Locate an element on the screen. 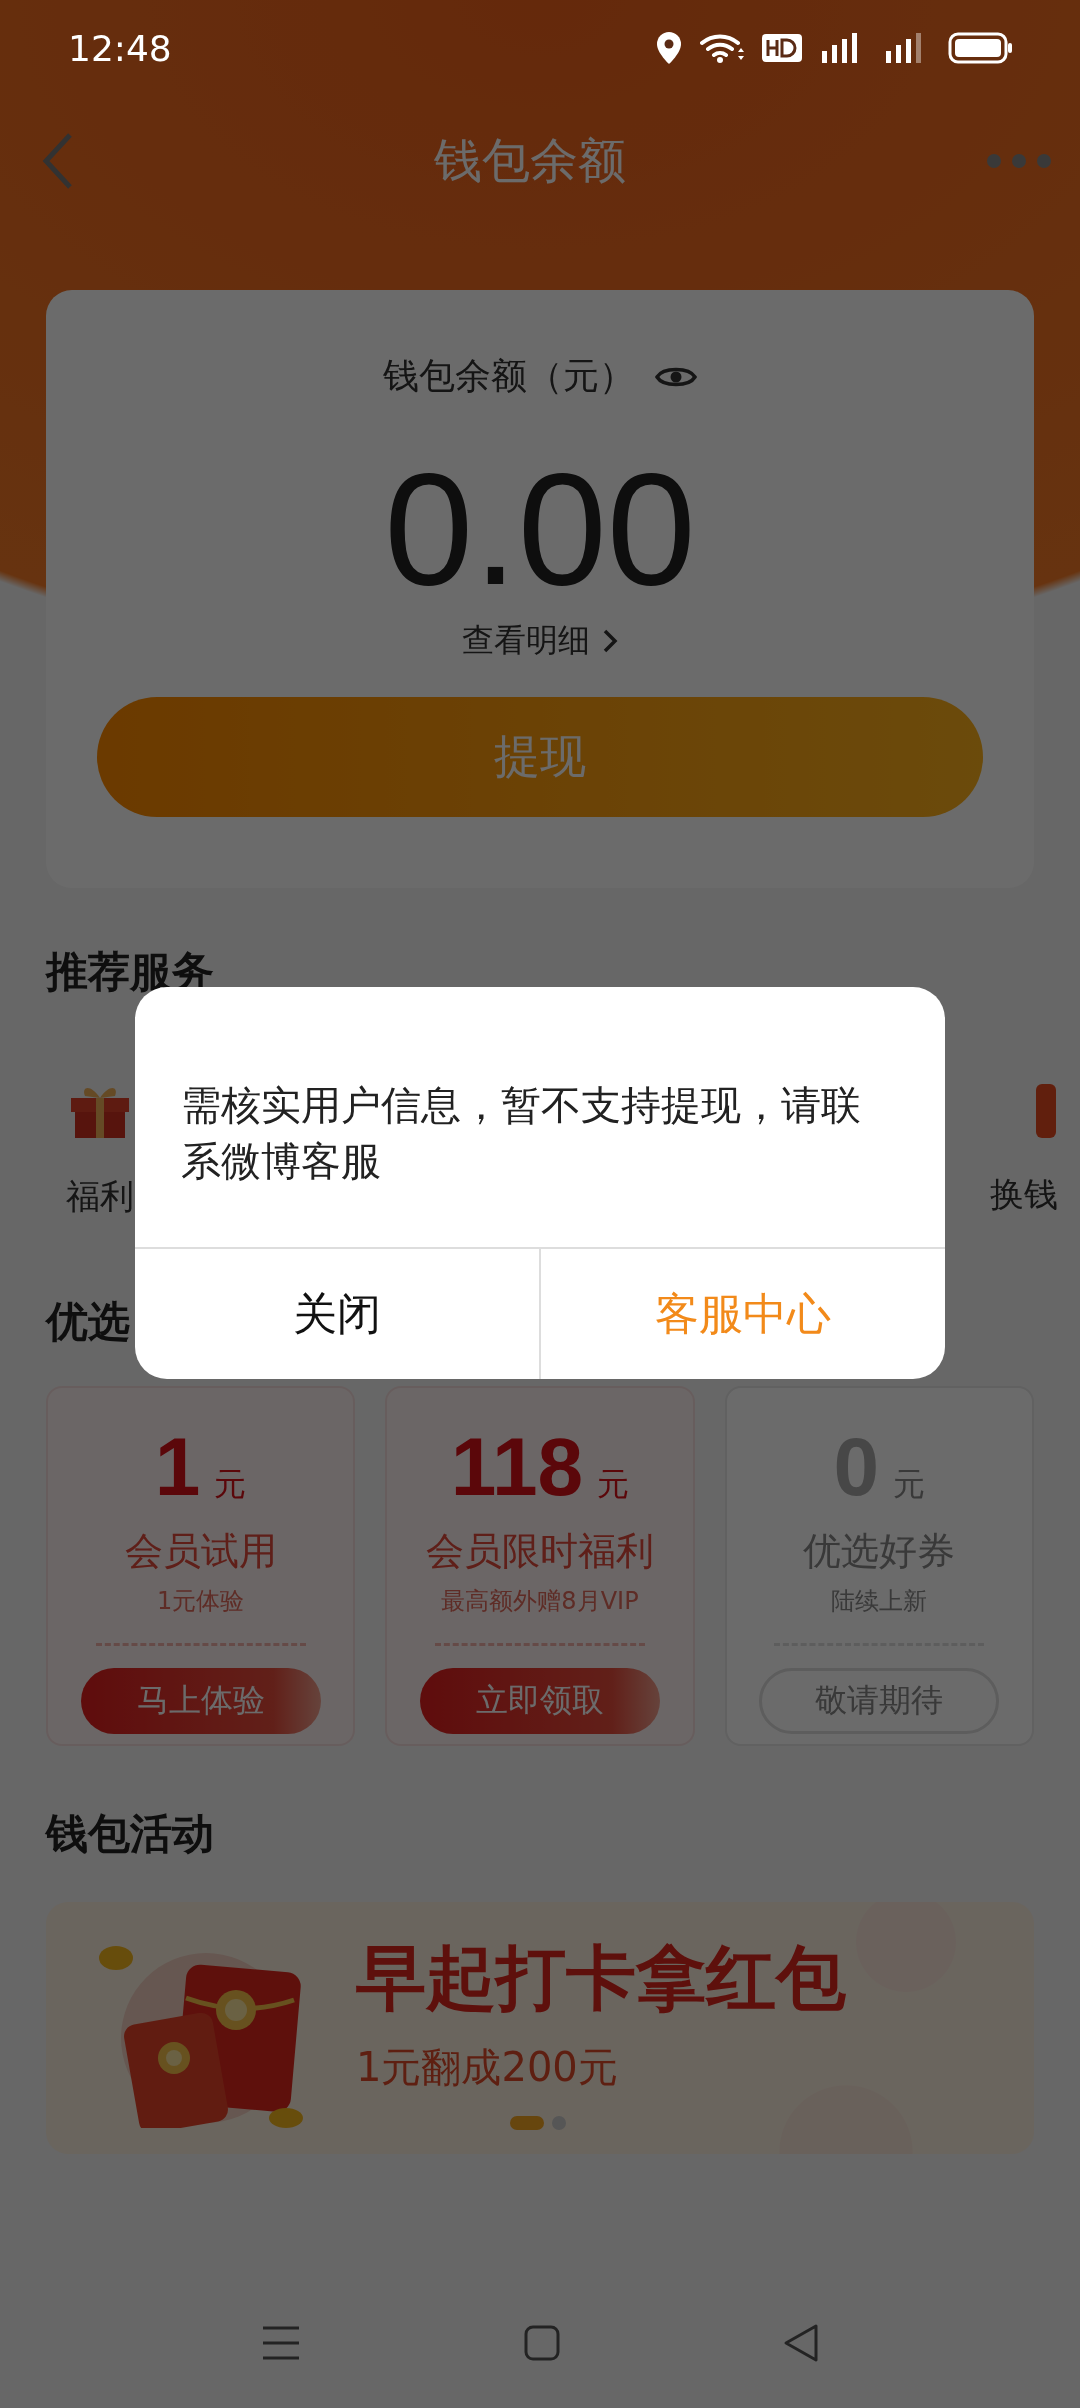  battery-icon is located at coordinates (981, 48).